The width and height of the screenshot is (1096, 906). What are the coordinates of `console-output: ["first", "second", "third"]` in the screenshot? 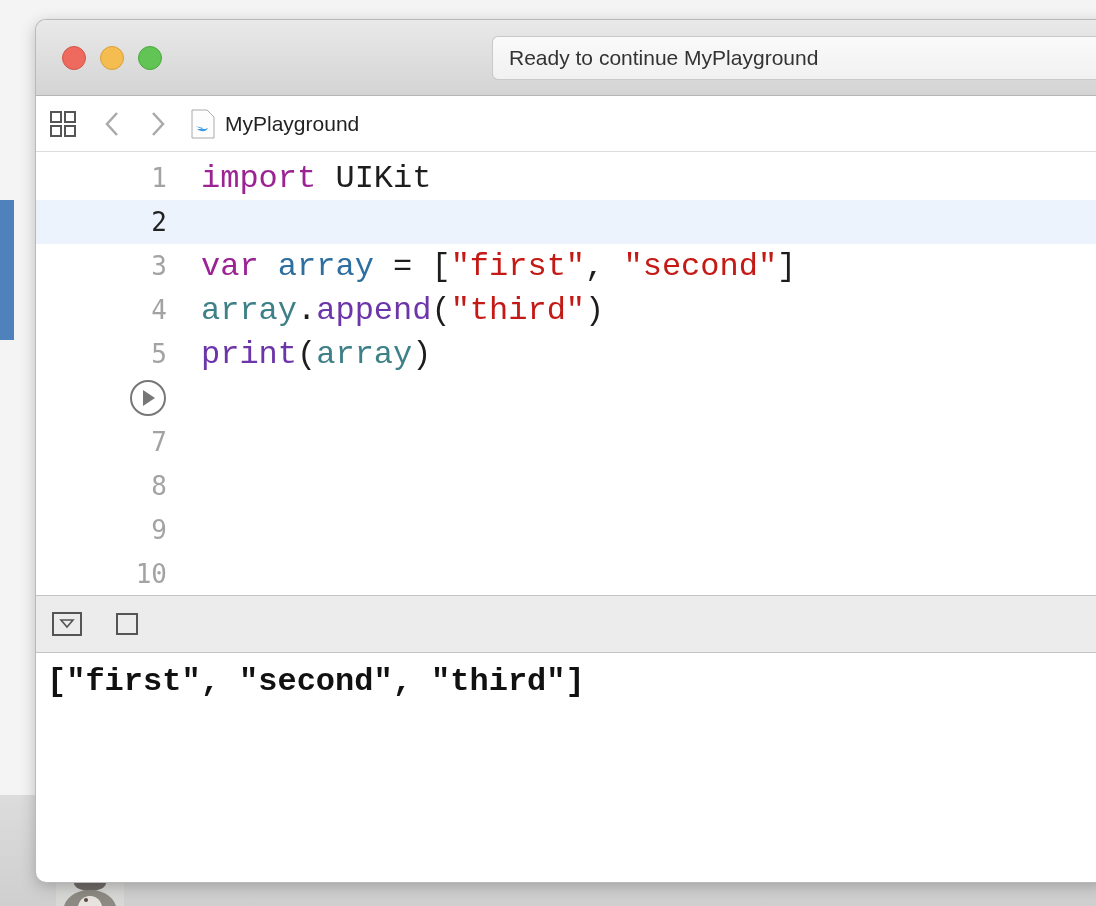 It's located at (316, 681).